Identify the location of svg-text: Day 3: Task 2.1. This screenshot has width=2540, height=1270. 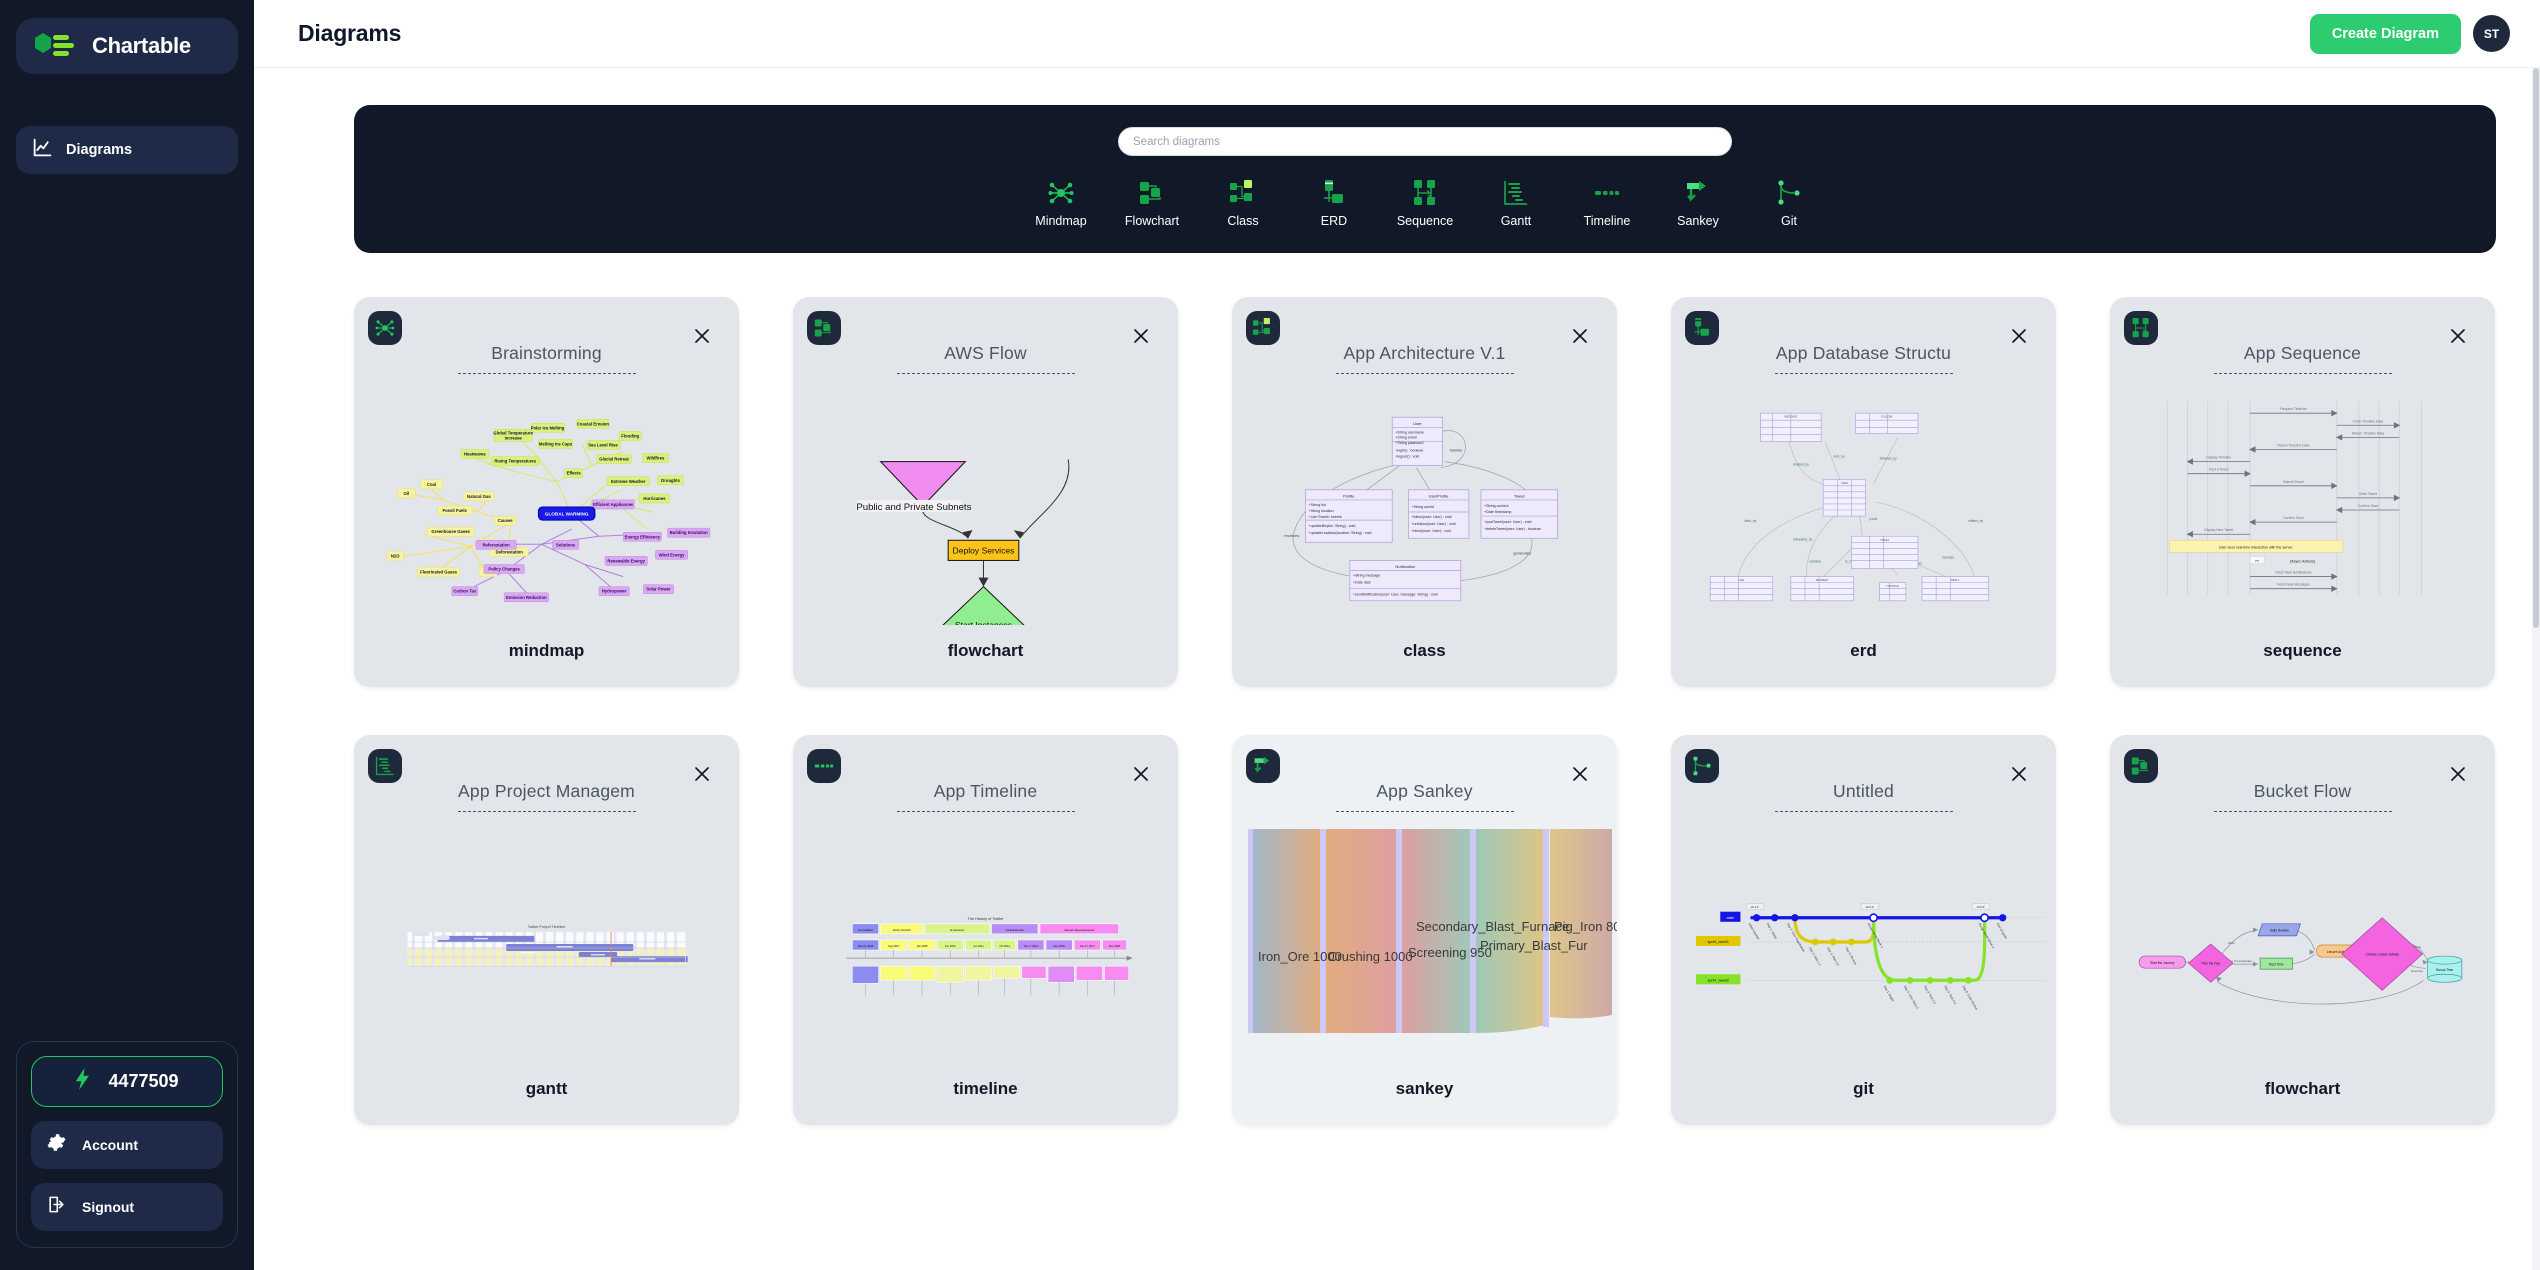
(1930, 995).